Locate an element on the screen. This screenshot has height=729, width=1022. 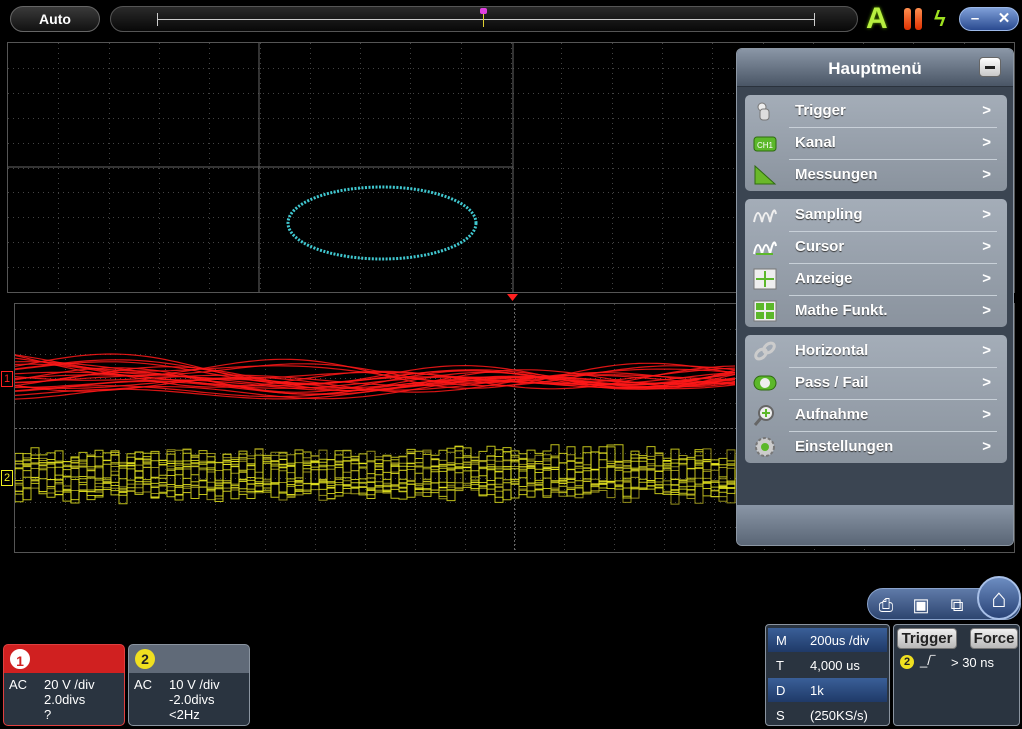
timebase-key: S is located at coordinates (780, 715).